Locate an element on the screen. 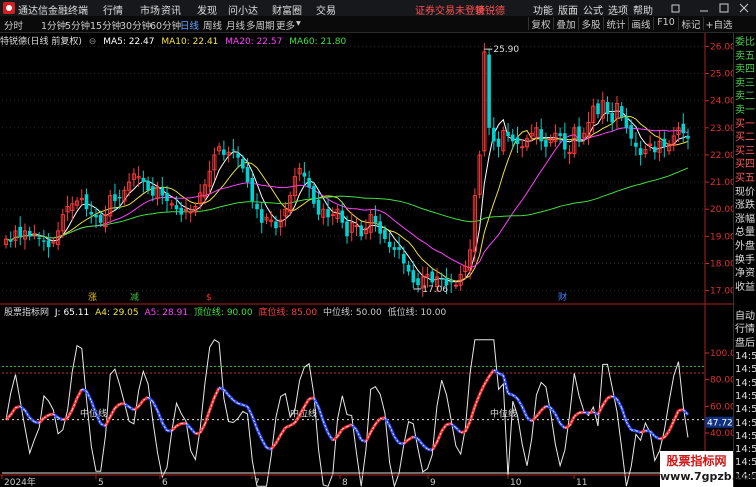 This screenshot has width=756, height=487. mark-button: 标记 is located at coordinates (690, 24).